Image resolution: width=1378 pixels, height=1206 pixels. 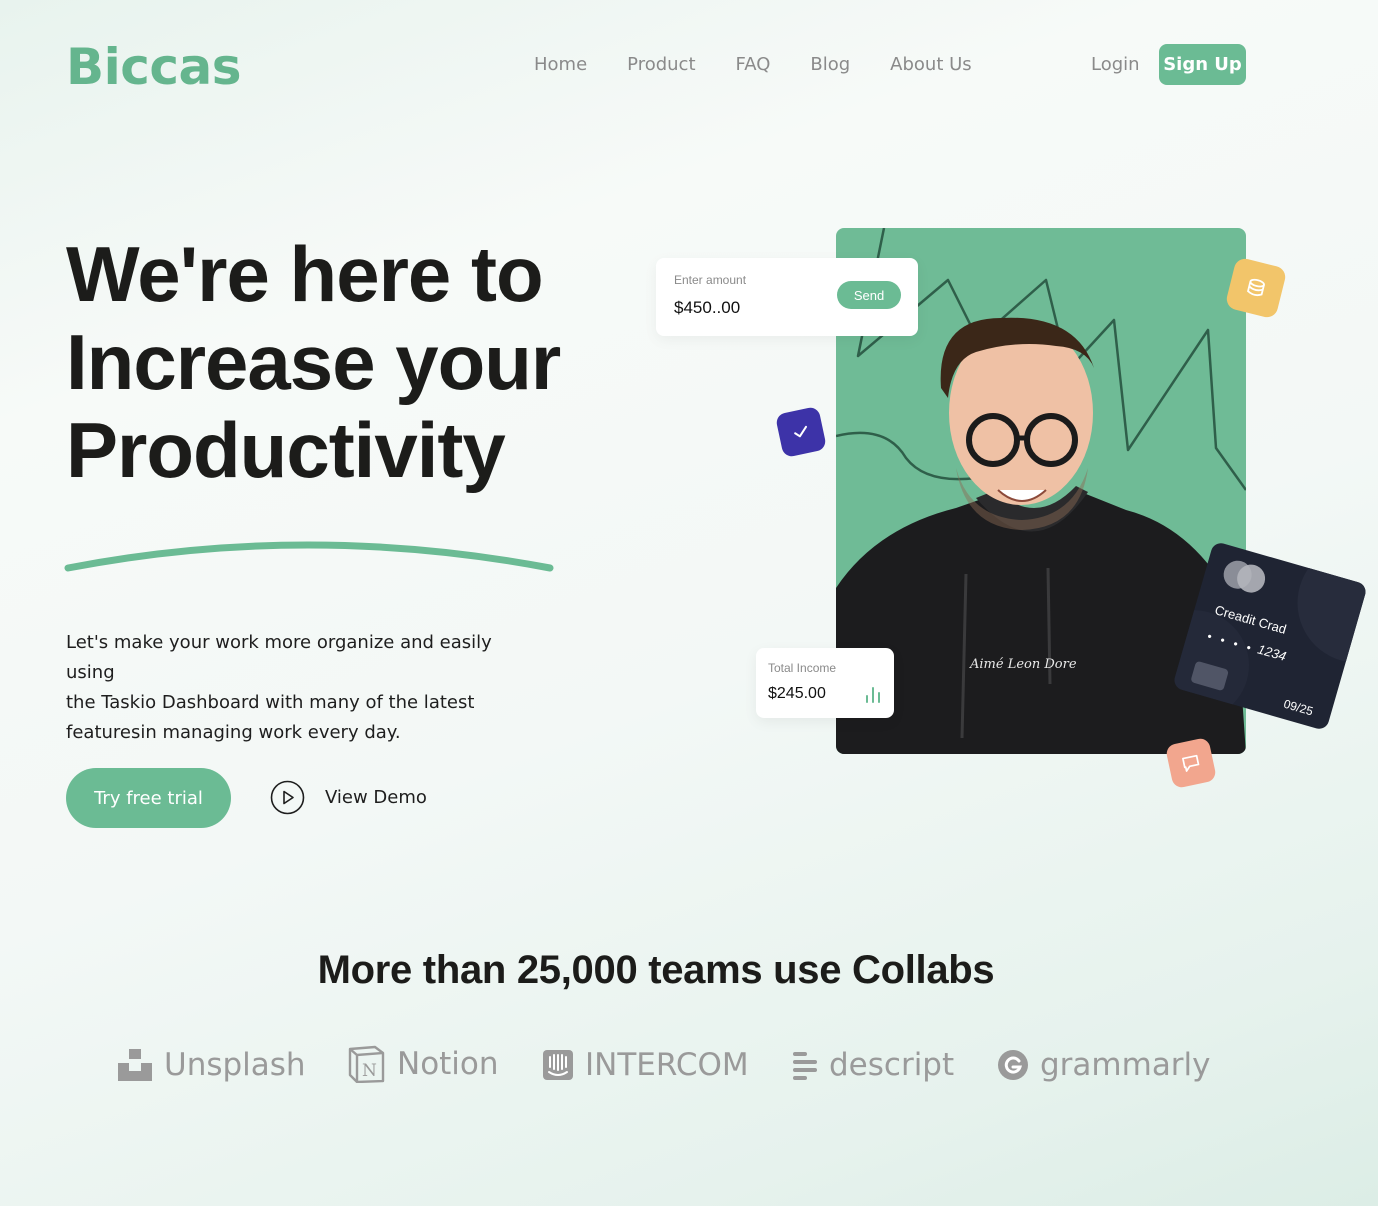 What do you see at coordinates (313, 362) in the screenshot?
I see `hero-title-line: Increase your` at bounding box center [313, 362].